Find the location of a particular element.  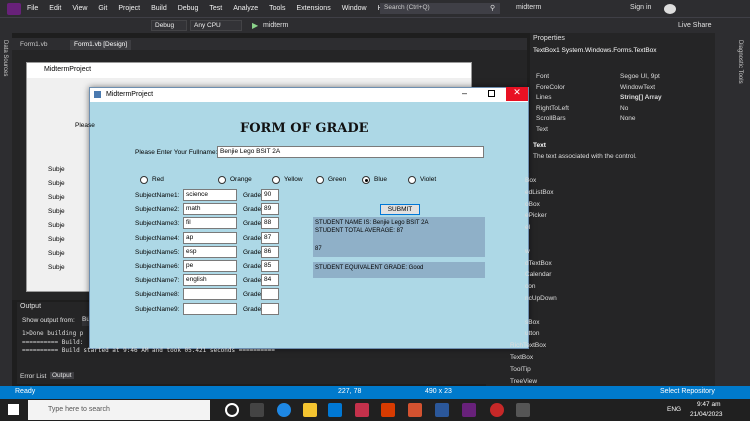

menu-extensions: Extensions is located at coordinates (313, 8).